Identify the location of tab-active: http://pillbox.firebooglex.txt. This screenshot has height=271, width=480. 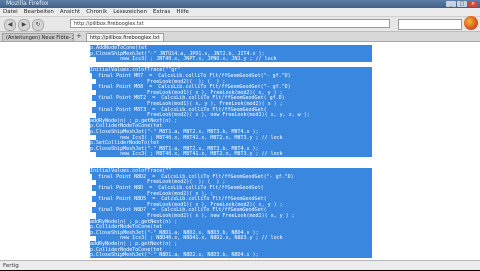
(125, 37).